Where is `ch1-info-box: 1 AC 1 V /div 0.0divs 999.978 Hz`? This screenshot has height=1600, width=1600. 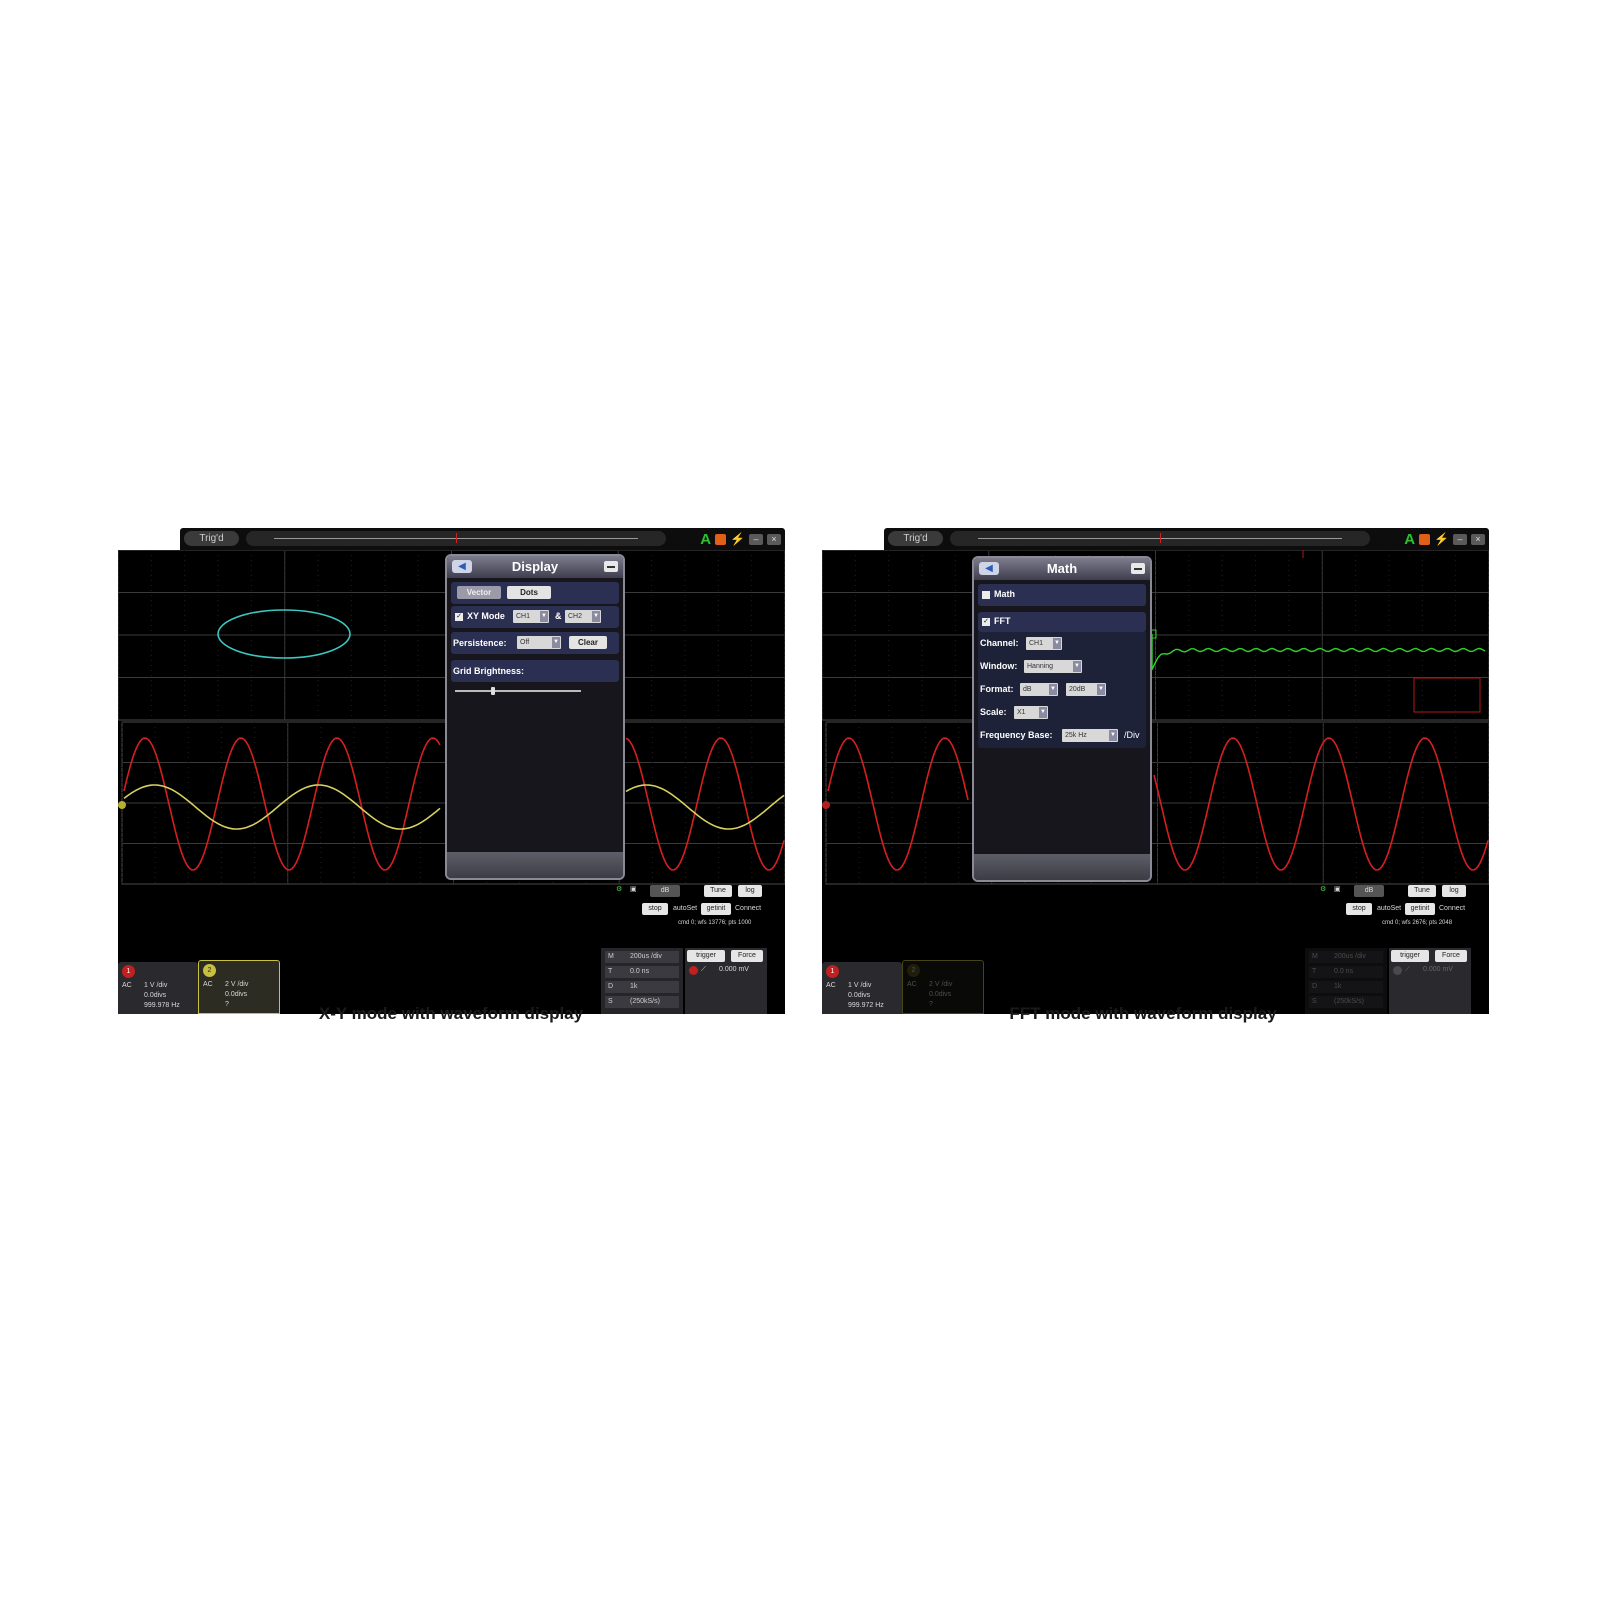
ch1-info-box: 1 AC 1 V /div 0.0divs 999.978 Hz is located at coordinates (158, 988).